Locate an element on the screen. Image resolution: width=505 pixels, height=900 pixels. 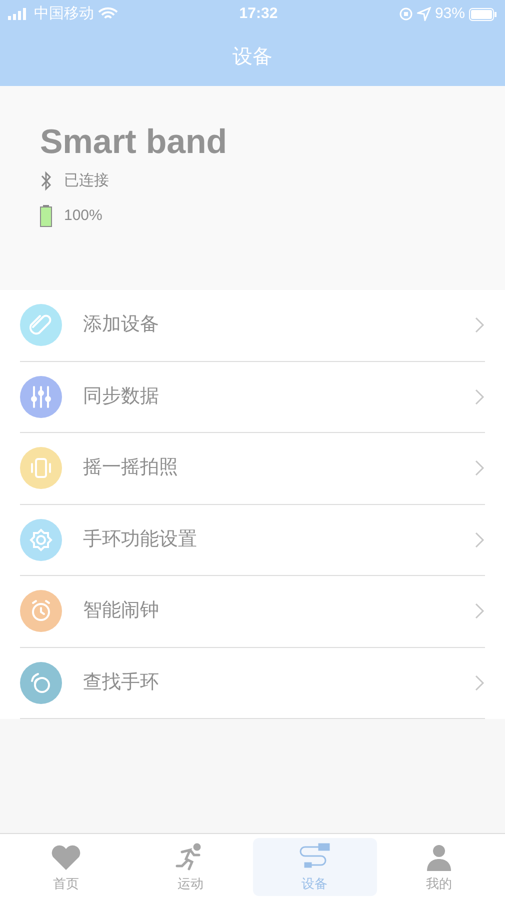
tab-item: 设备 is located at coordinates (314, 867).